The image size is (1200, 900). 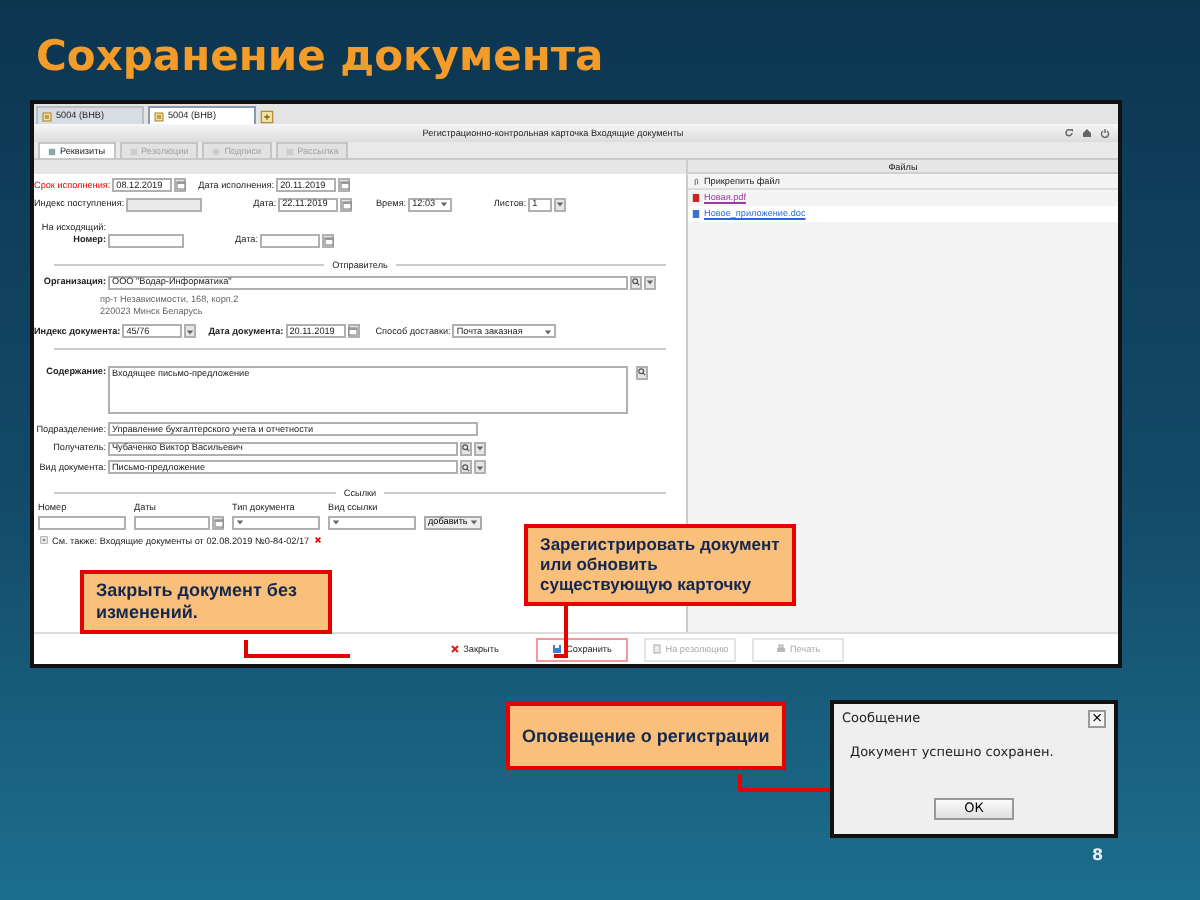 What do you see at coordinates (1105, 133) in the screenshot?
I see `power-icon` at bounding box center [1105, 133].